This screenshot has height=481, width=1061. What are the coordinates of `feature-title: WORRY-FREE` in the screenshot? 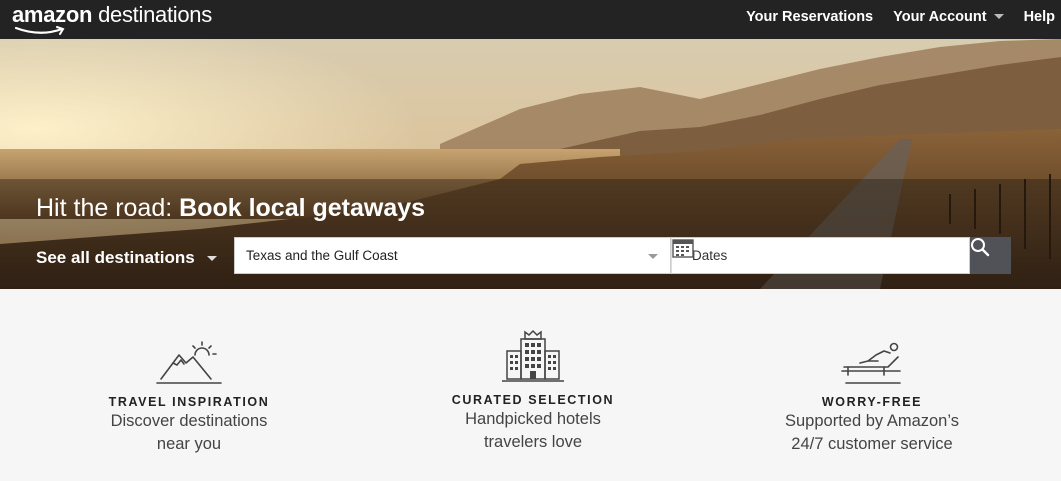 It's located at (872, 402).